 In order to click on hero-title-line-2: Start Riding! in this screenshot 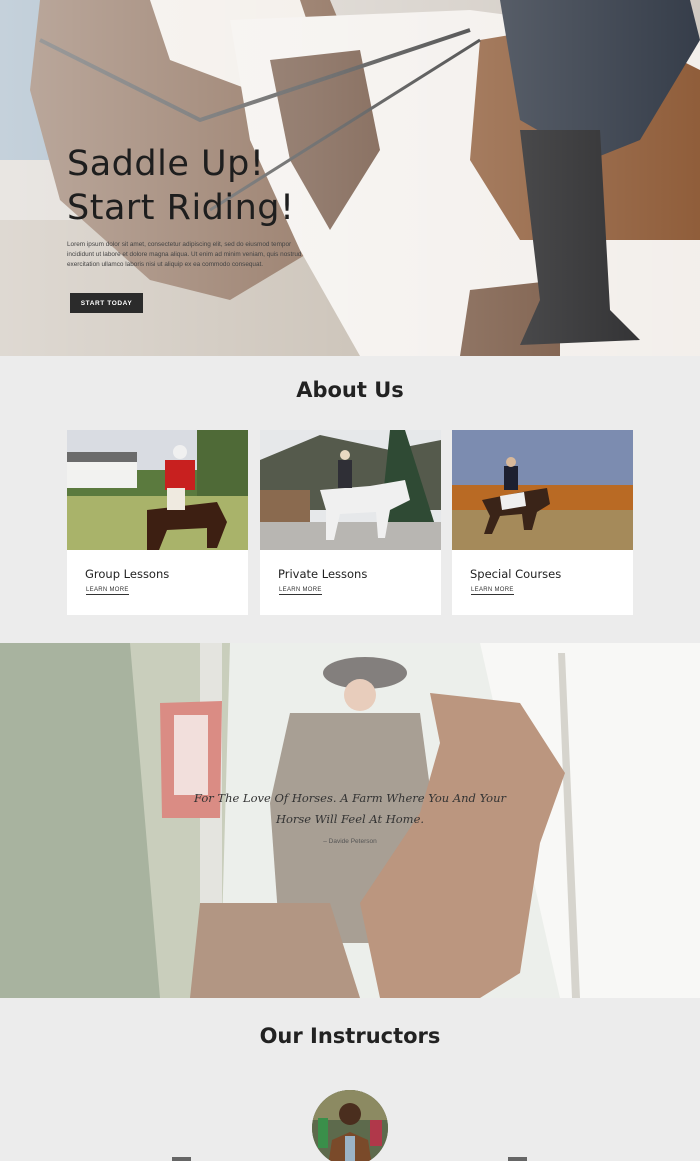, I will do `click(181, 208)`.